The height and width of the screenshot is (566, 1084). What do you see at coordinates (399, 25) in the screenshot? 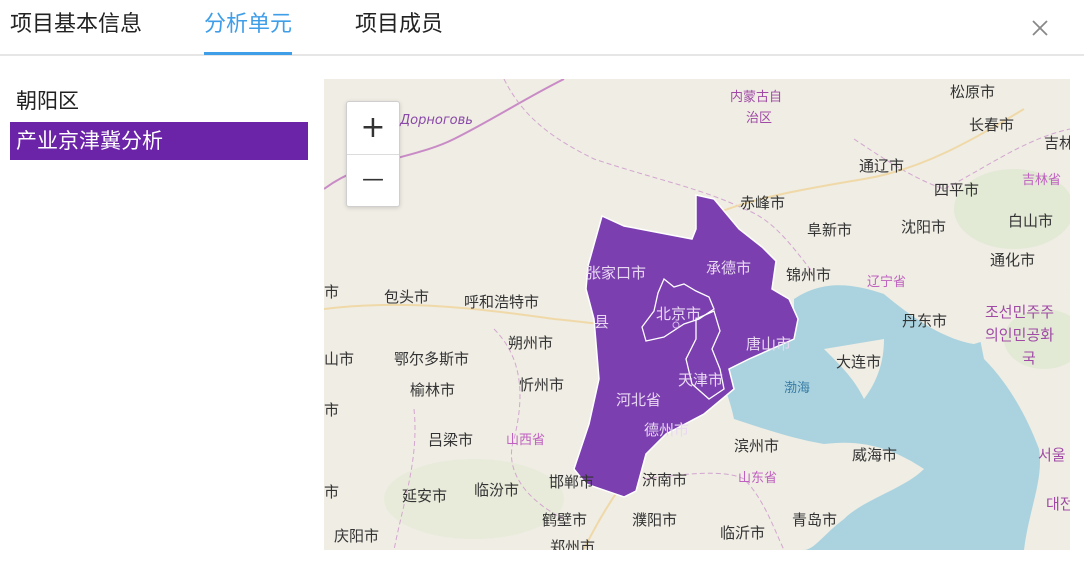
I see `tab-project-members: 项目成员` at bounding box center [399, 25].